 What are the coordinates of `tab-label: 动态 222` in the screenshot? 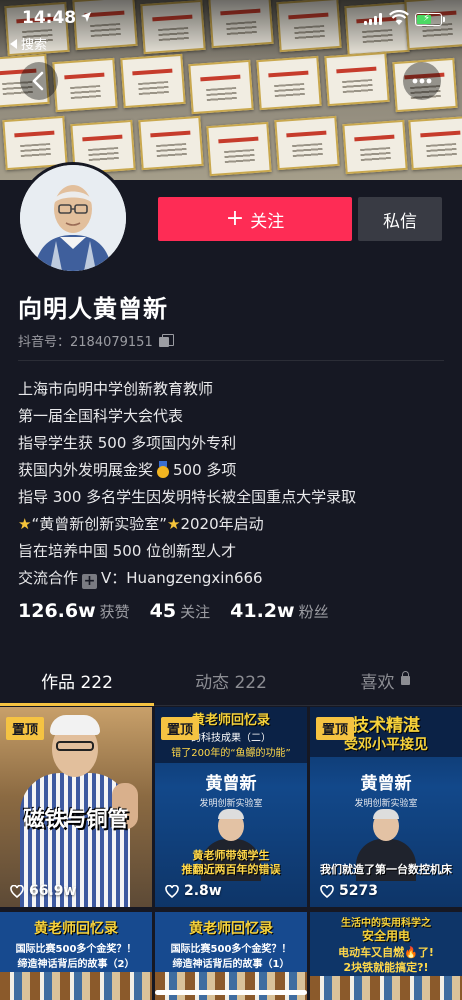 It's located at (231, 682).